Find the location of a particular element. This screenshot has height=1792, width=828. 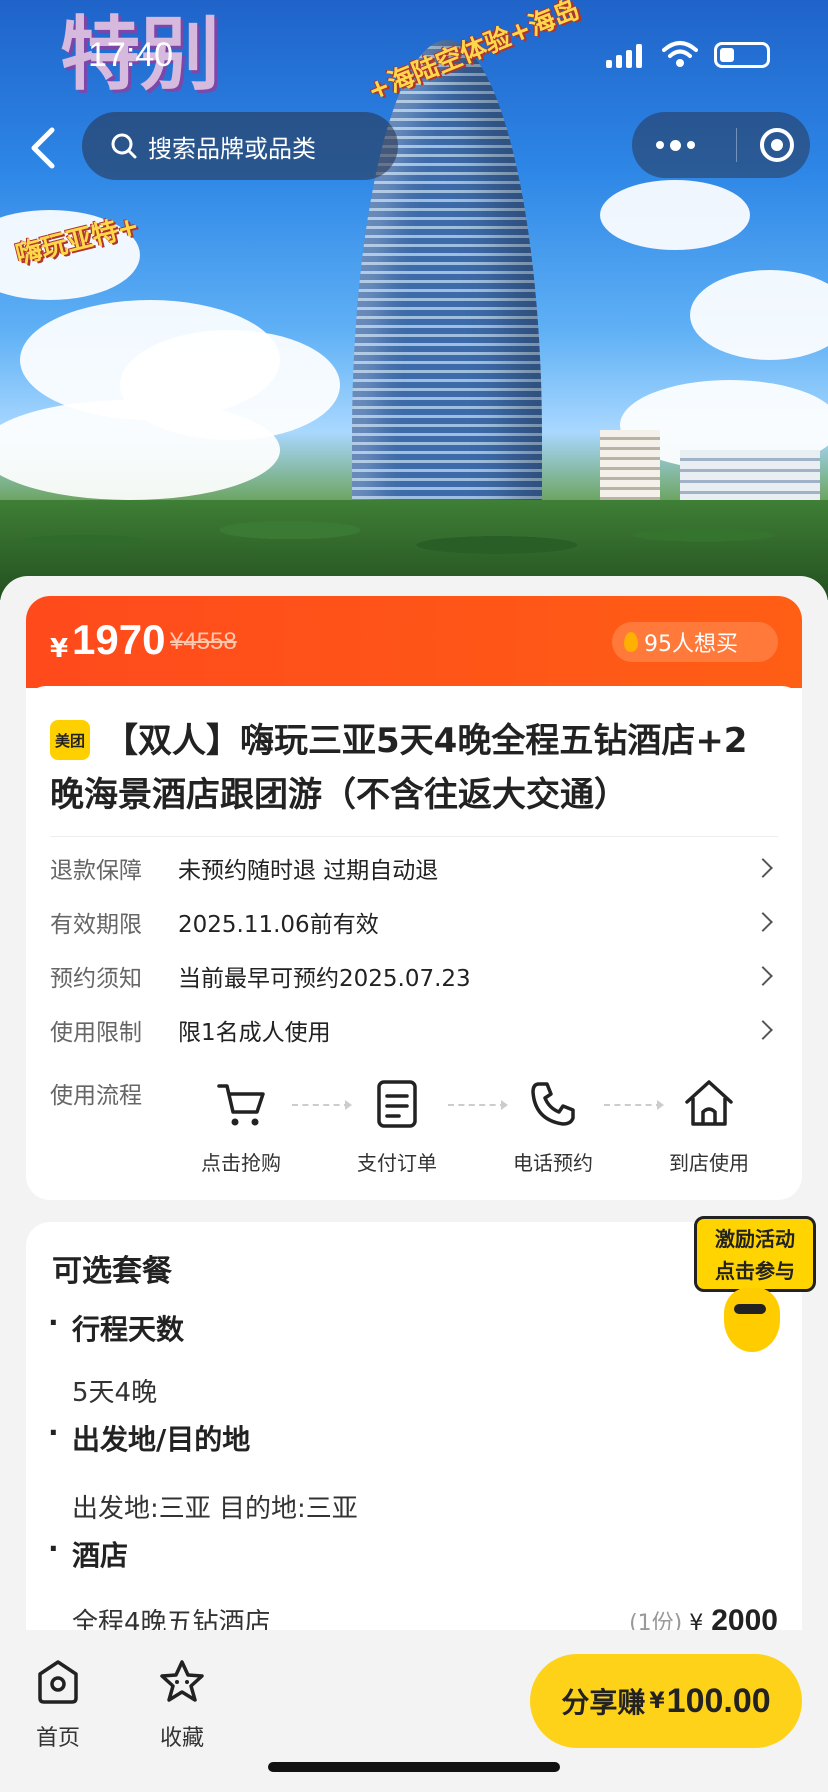

bottom-bar: 首页 收藏 分享赚 ¥ 100.00 is located at coordinates (414, 1711).